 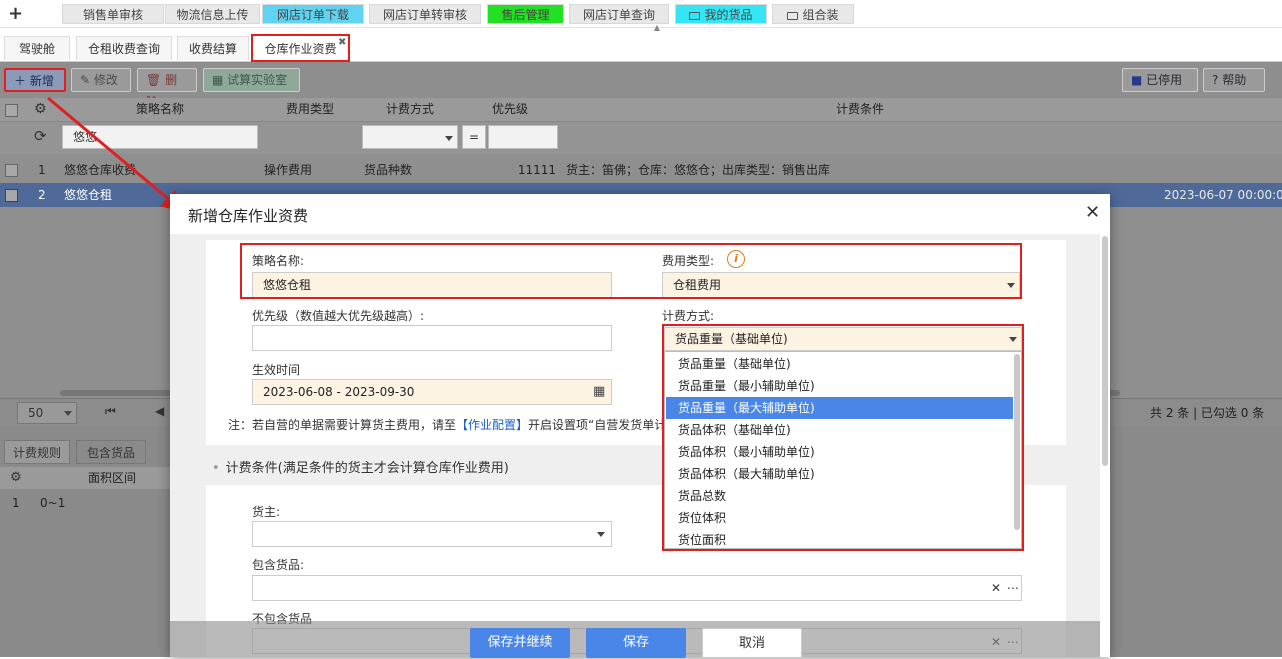 What do you see at coordinates (278, 565) in the screenshot?
I see `include-label: 包含货品:` at bounding box center [278, 565].